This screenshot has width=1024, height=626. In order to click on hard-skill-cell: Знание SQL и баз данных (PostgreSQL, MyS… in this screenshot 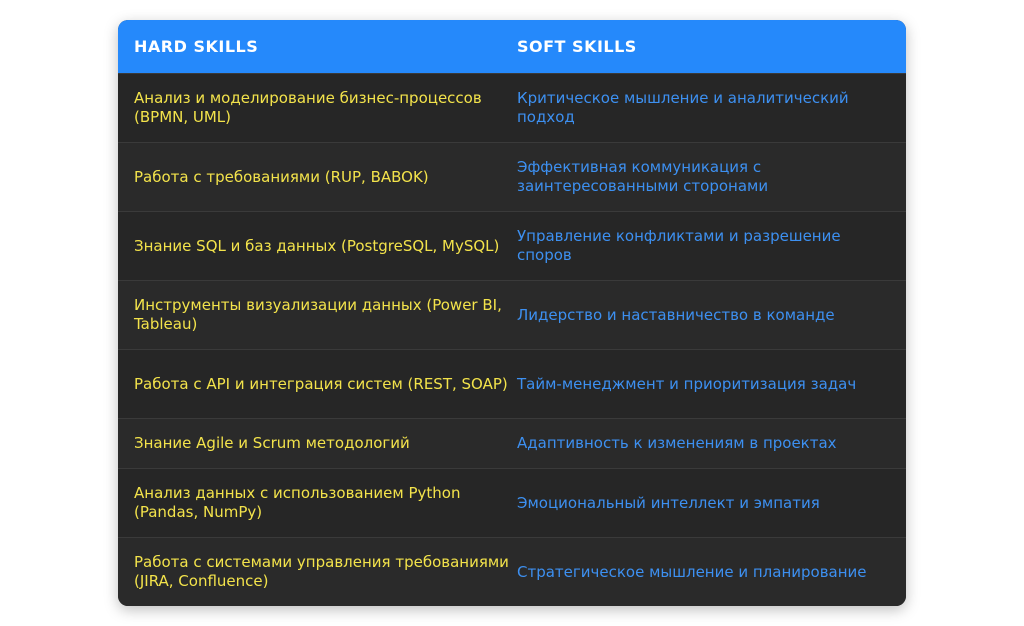, I will do `click(317, 245)`.